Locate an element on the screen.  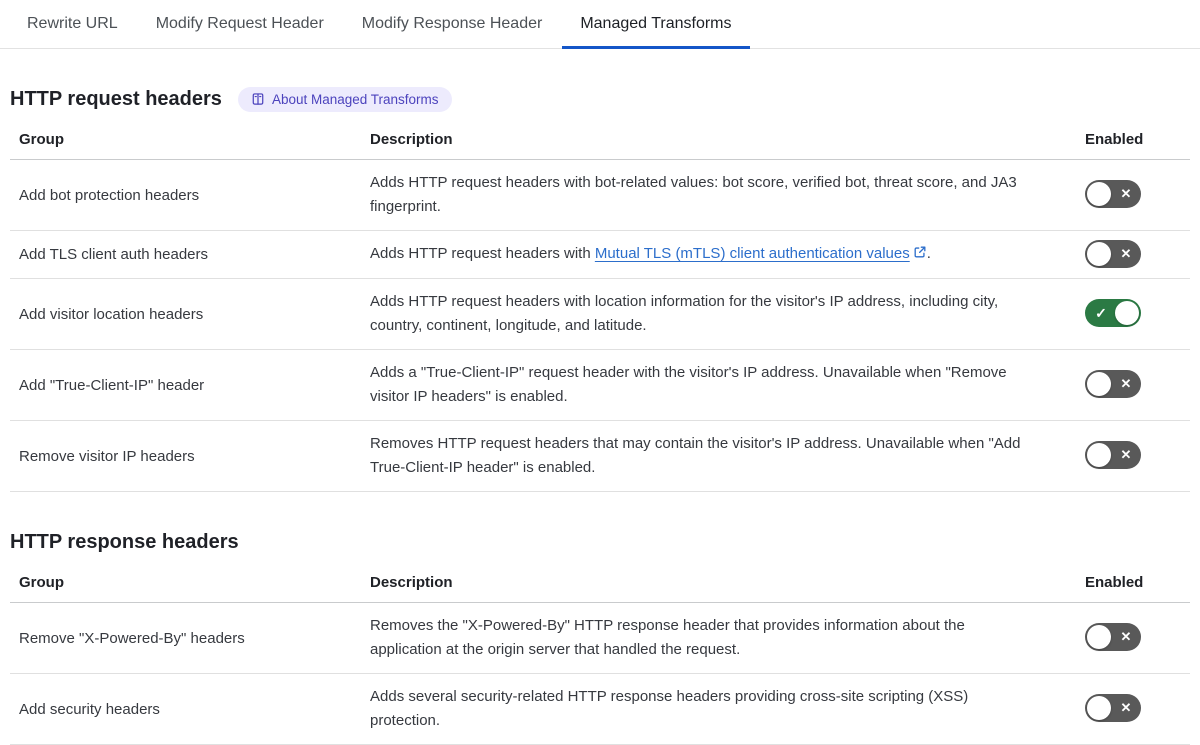
check-icon: ✓ is located at coordinates (1101, 312).